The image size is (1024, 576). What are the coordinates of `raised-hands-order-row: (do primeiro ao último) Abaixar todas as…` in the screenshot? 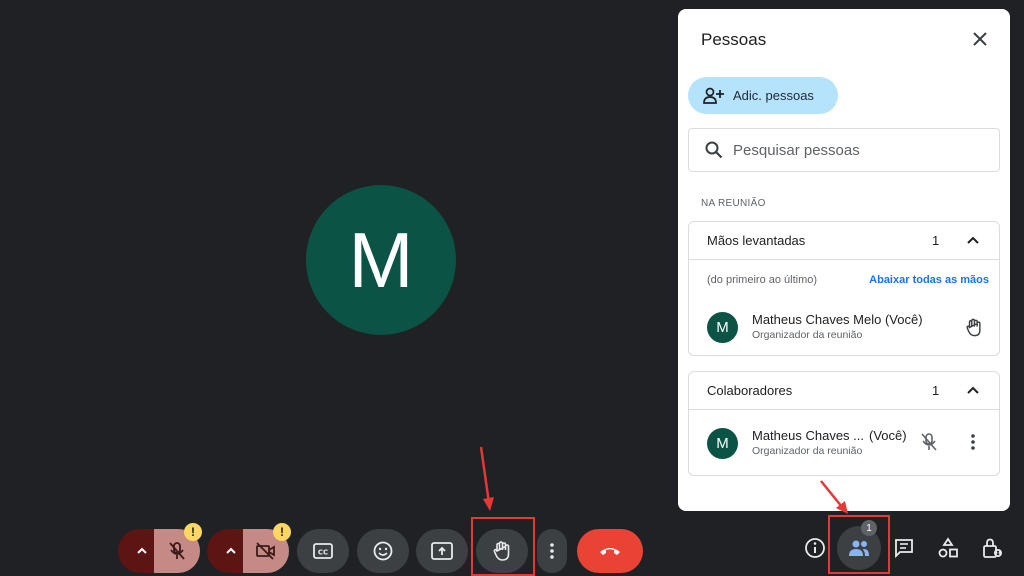 It's located at (844, 280).